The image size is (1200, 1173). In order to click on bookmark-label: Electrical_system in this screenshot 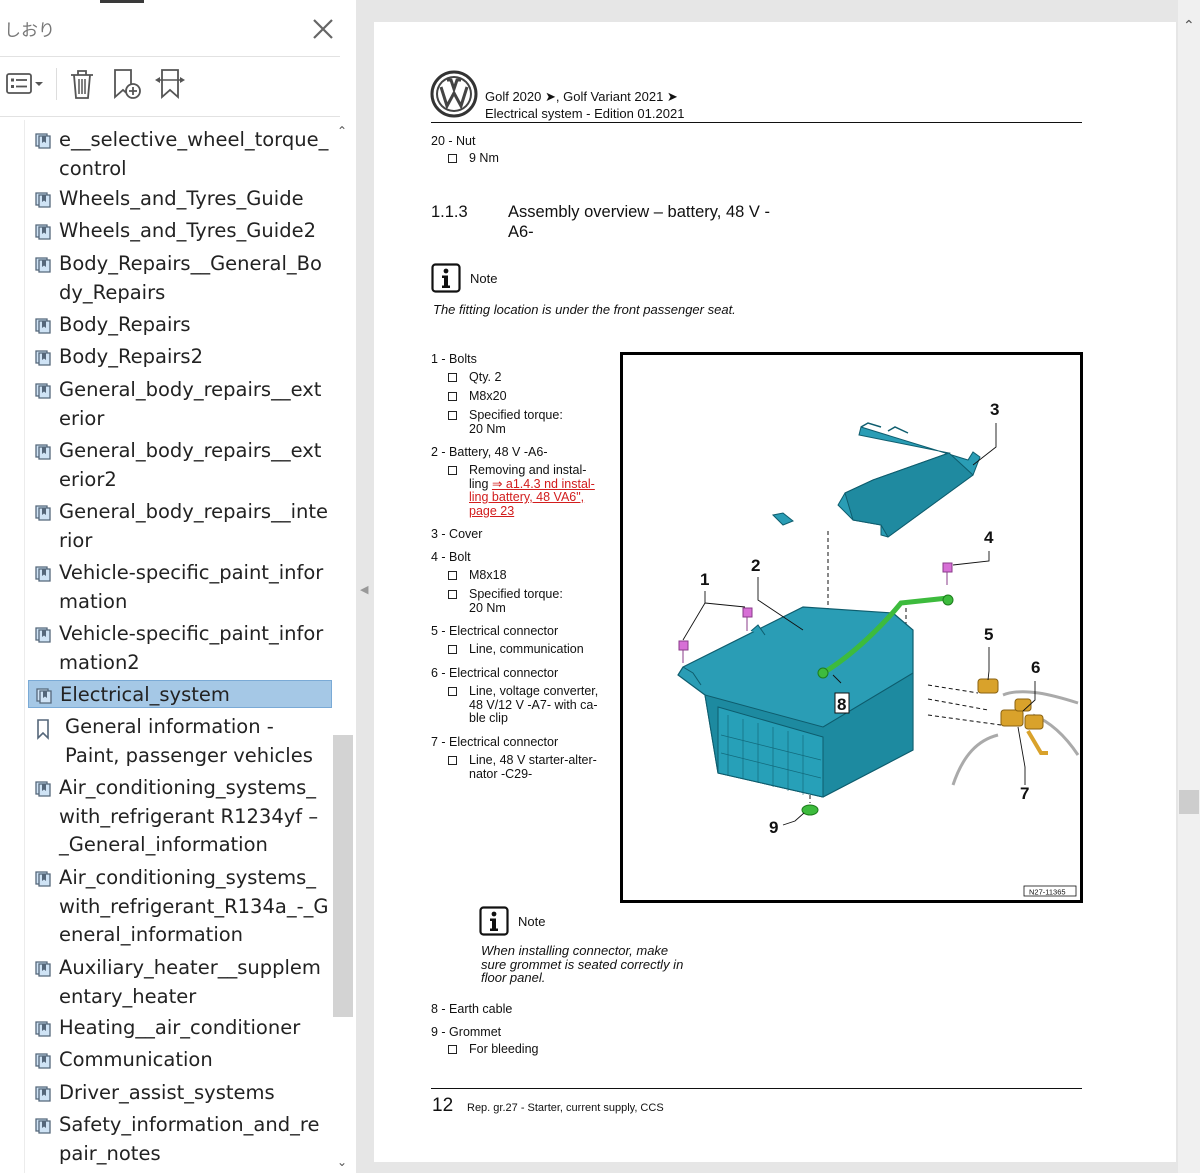, I will do `click(145, 694)`.